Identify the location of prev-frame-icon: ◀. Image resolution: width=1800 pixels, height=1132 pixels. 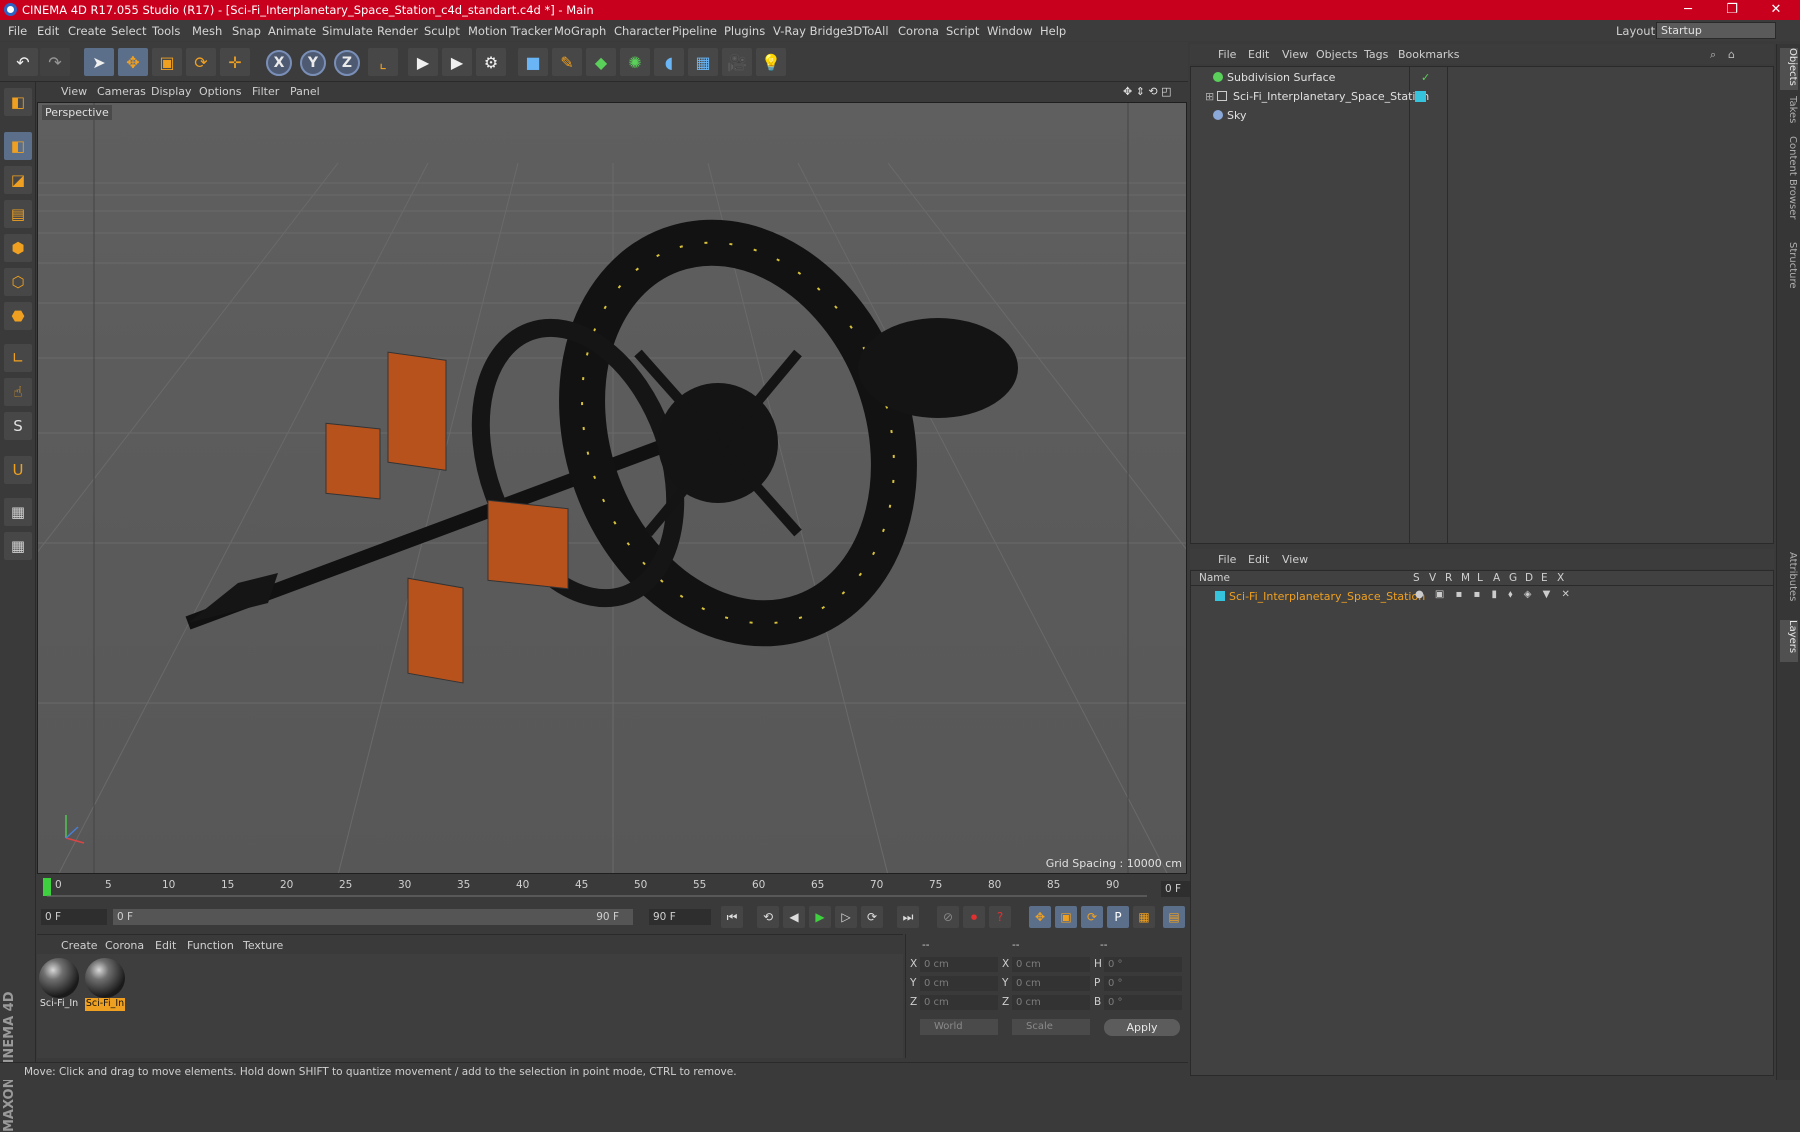
(794, 917).